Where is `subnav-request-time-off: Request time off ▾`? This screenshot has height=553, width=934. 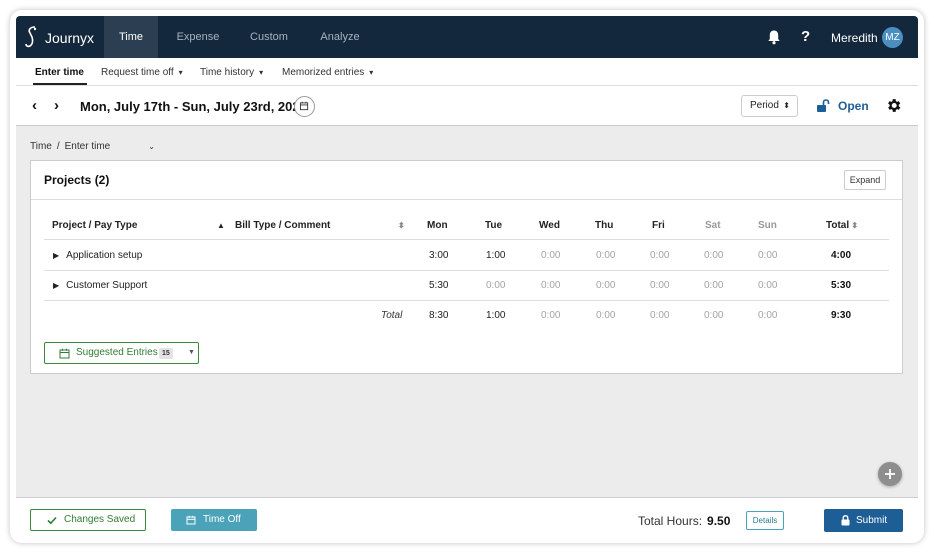 subnav-request-time-off: Request time off ▾ is located at coordinates (142, 72).